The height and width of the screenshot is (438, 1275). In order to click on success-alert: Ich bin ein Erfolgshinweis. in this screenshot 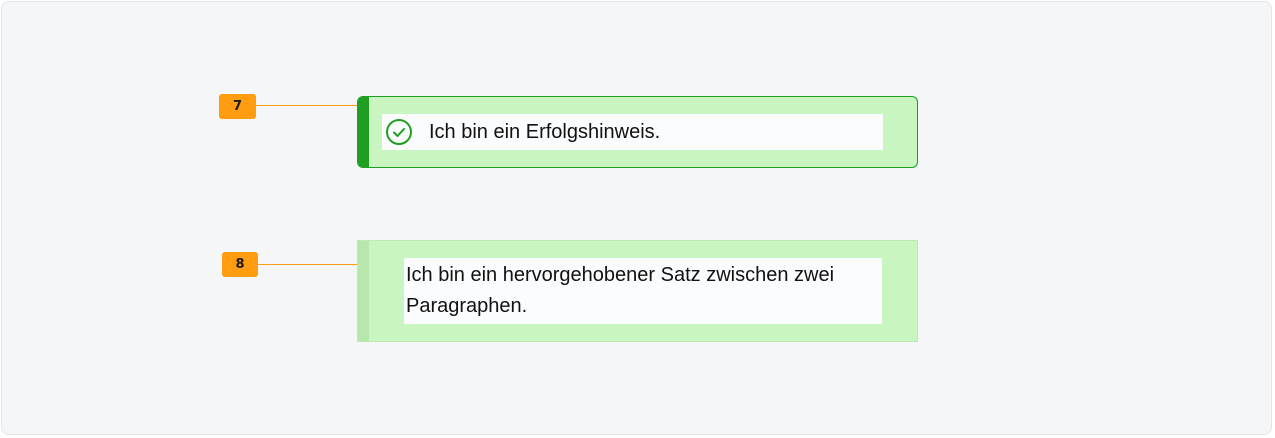, I will do `click(637, 132)`.